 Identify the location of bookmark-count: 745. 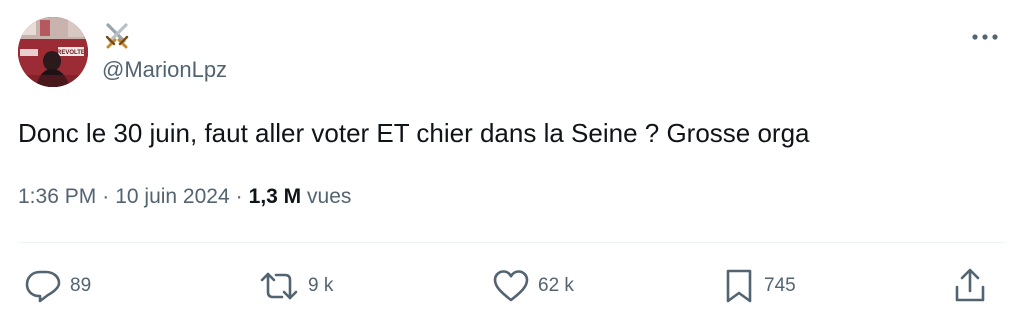
(780, 285).